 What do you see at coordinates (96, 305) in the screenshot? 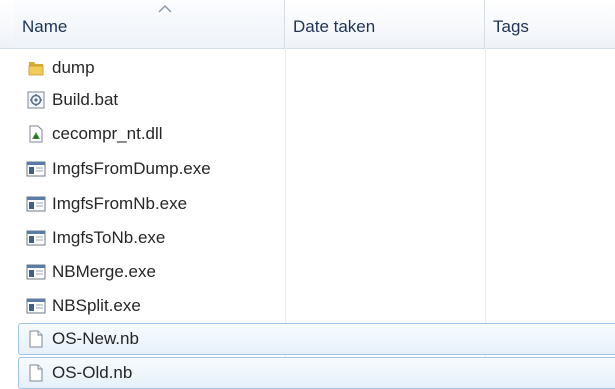
I see `file-name: NBSplit.exe` at bounding box center [96, 305].